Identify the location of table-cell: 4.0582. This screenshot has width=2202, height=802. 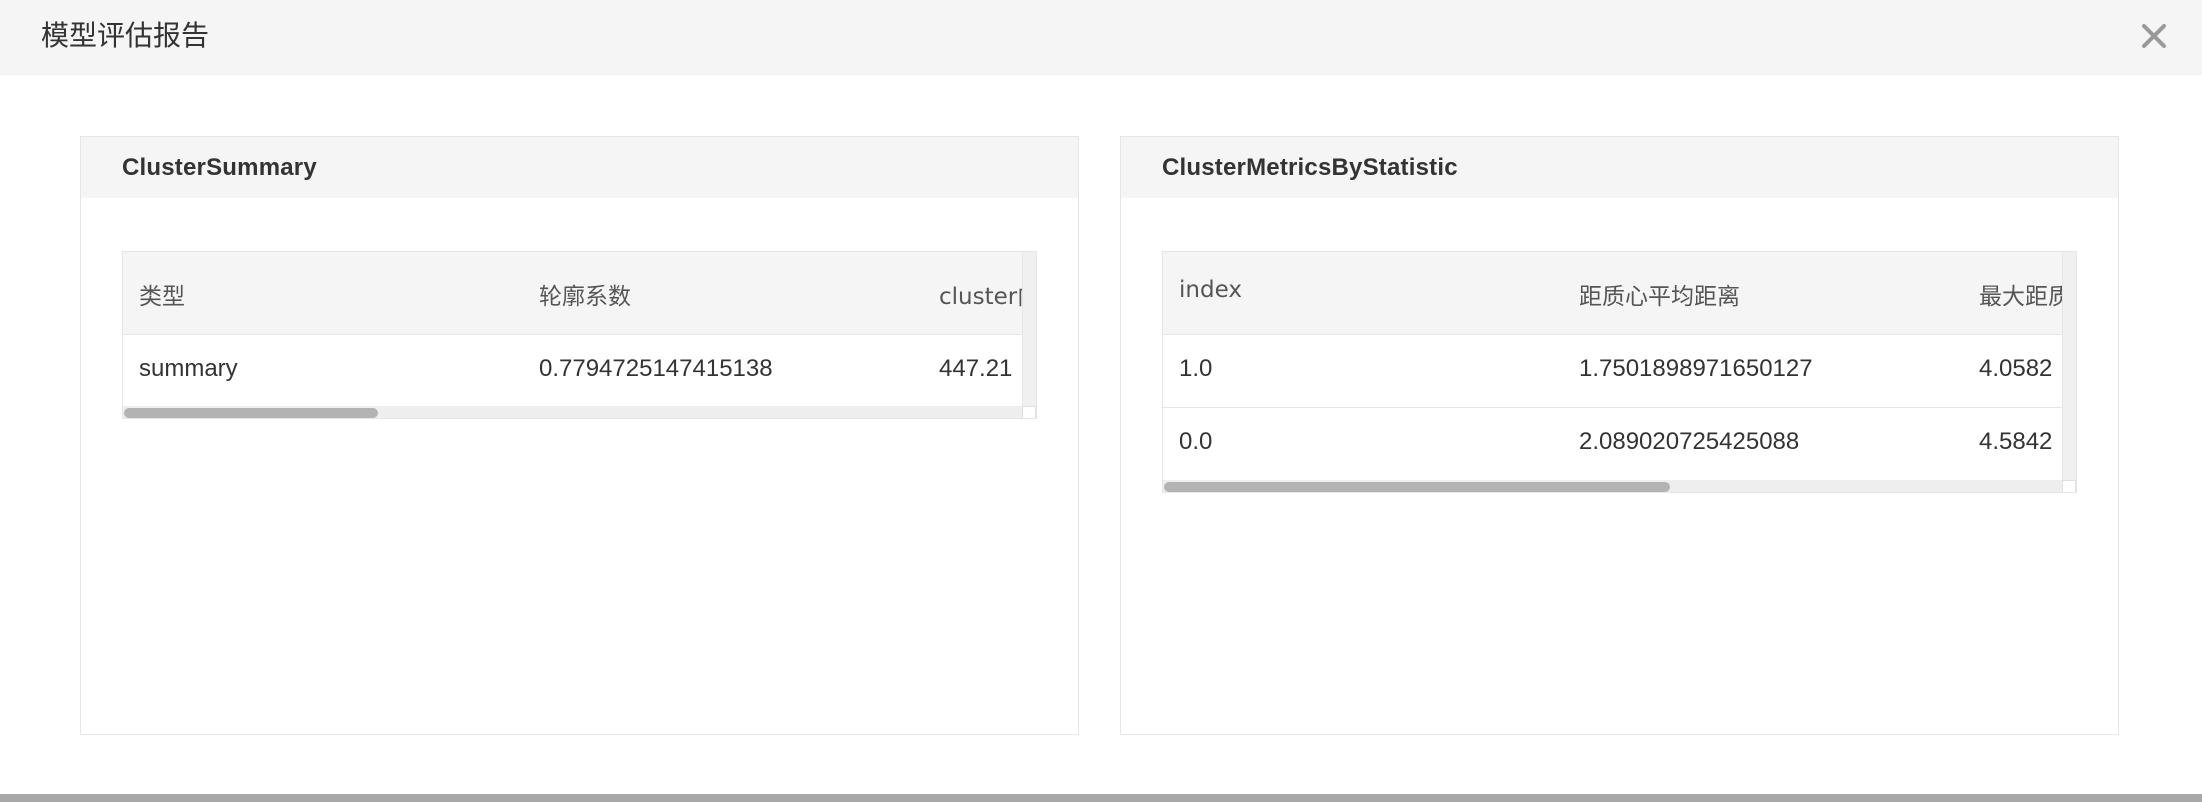
(2016, 368).